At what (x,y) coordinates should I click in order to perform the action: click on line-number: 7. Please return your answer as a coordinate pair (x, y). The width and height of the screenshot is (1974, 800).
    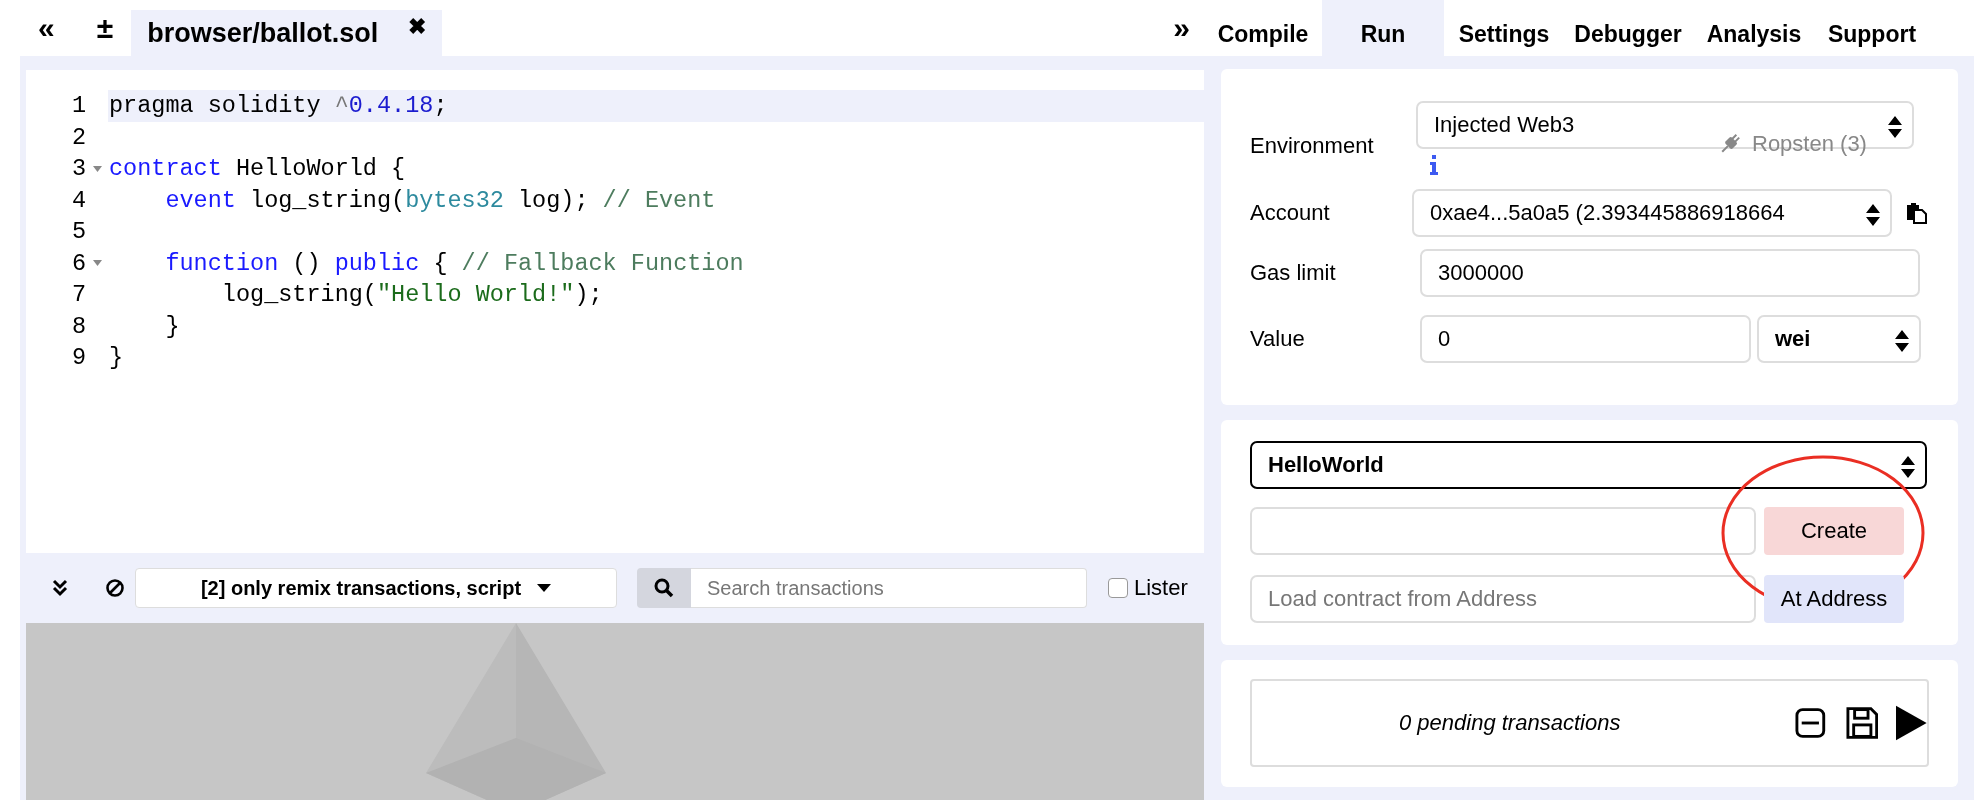
    Looking at the image, I should click on (78, 295).